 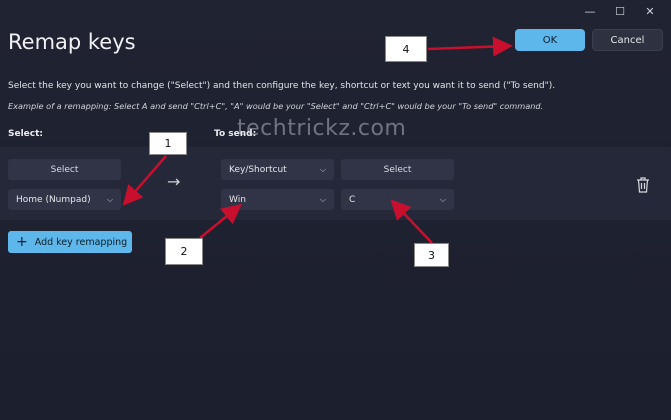 What do you see at coordinates (53, 199) in the screenshot?
I see `original-key-value: Home (Numpad)` at bounding box center [53, 199].